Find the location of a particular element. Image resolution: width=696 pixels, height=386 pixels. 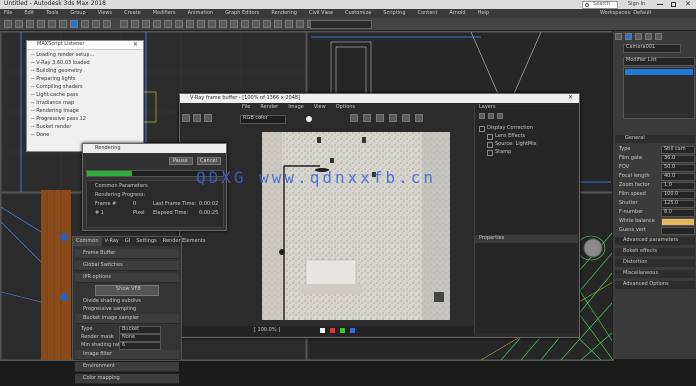

modifier-list-dropdown: Modifier List is located at coordinates (659, 61).